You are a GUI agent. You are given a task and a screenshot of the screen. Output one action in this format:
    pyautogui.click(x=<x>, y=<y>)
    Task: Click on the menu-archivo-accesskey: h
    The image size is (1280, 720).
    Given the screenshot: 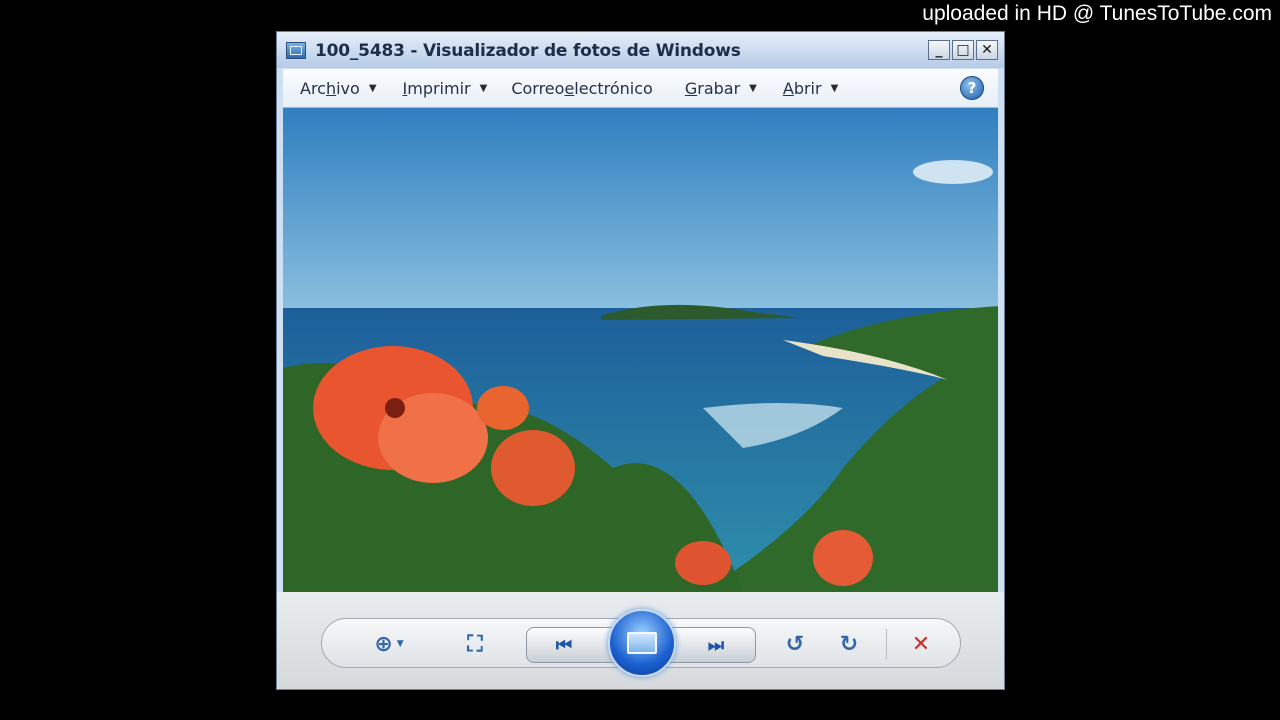 What is the action you would take?
    pyautogui.click(x=331, y=88)
    